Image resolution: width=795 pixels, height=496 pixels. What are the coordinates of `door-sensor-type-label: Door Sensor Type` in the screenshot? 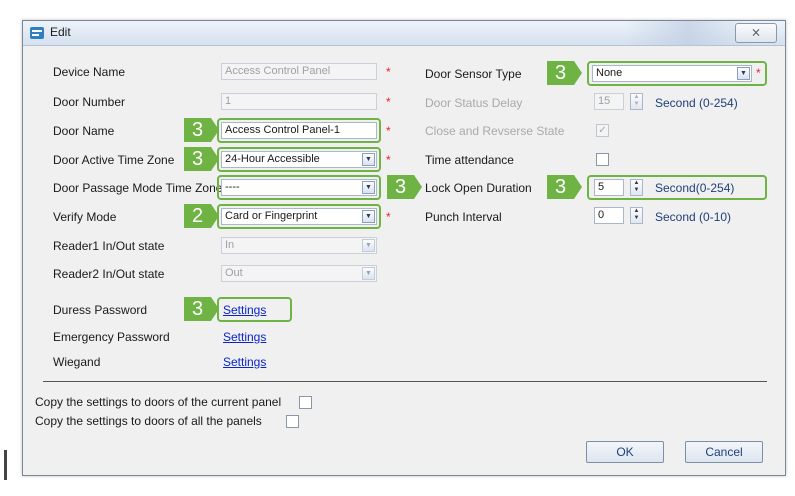 It's located at (473, 74).